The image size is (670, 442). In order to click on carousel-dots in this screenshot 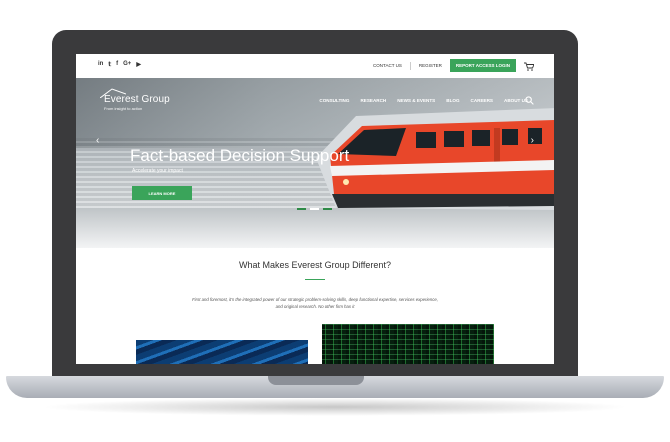, I will do `click(314, 209)`.